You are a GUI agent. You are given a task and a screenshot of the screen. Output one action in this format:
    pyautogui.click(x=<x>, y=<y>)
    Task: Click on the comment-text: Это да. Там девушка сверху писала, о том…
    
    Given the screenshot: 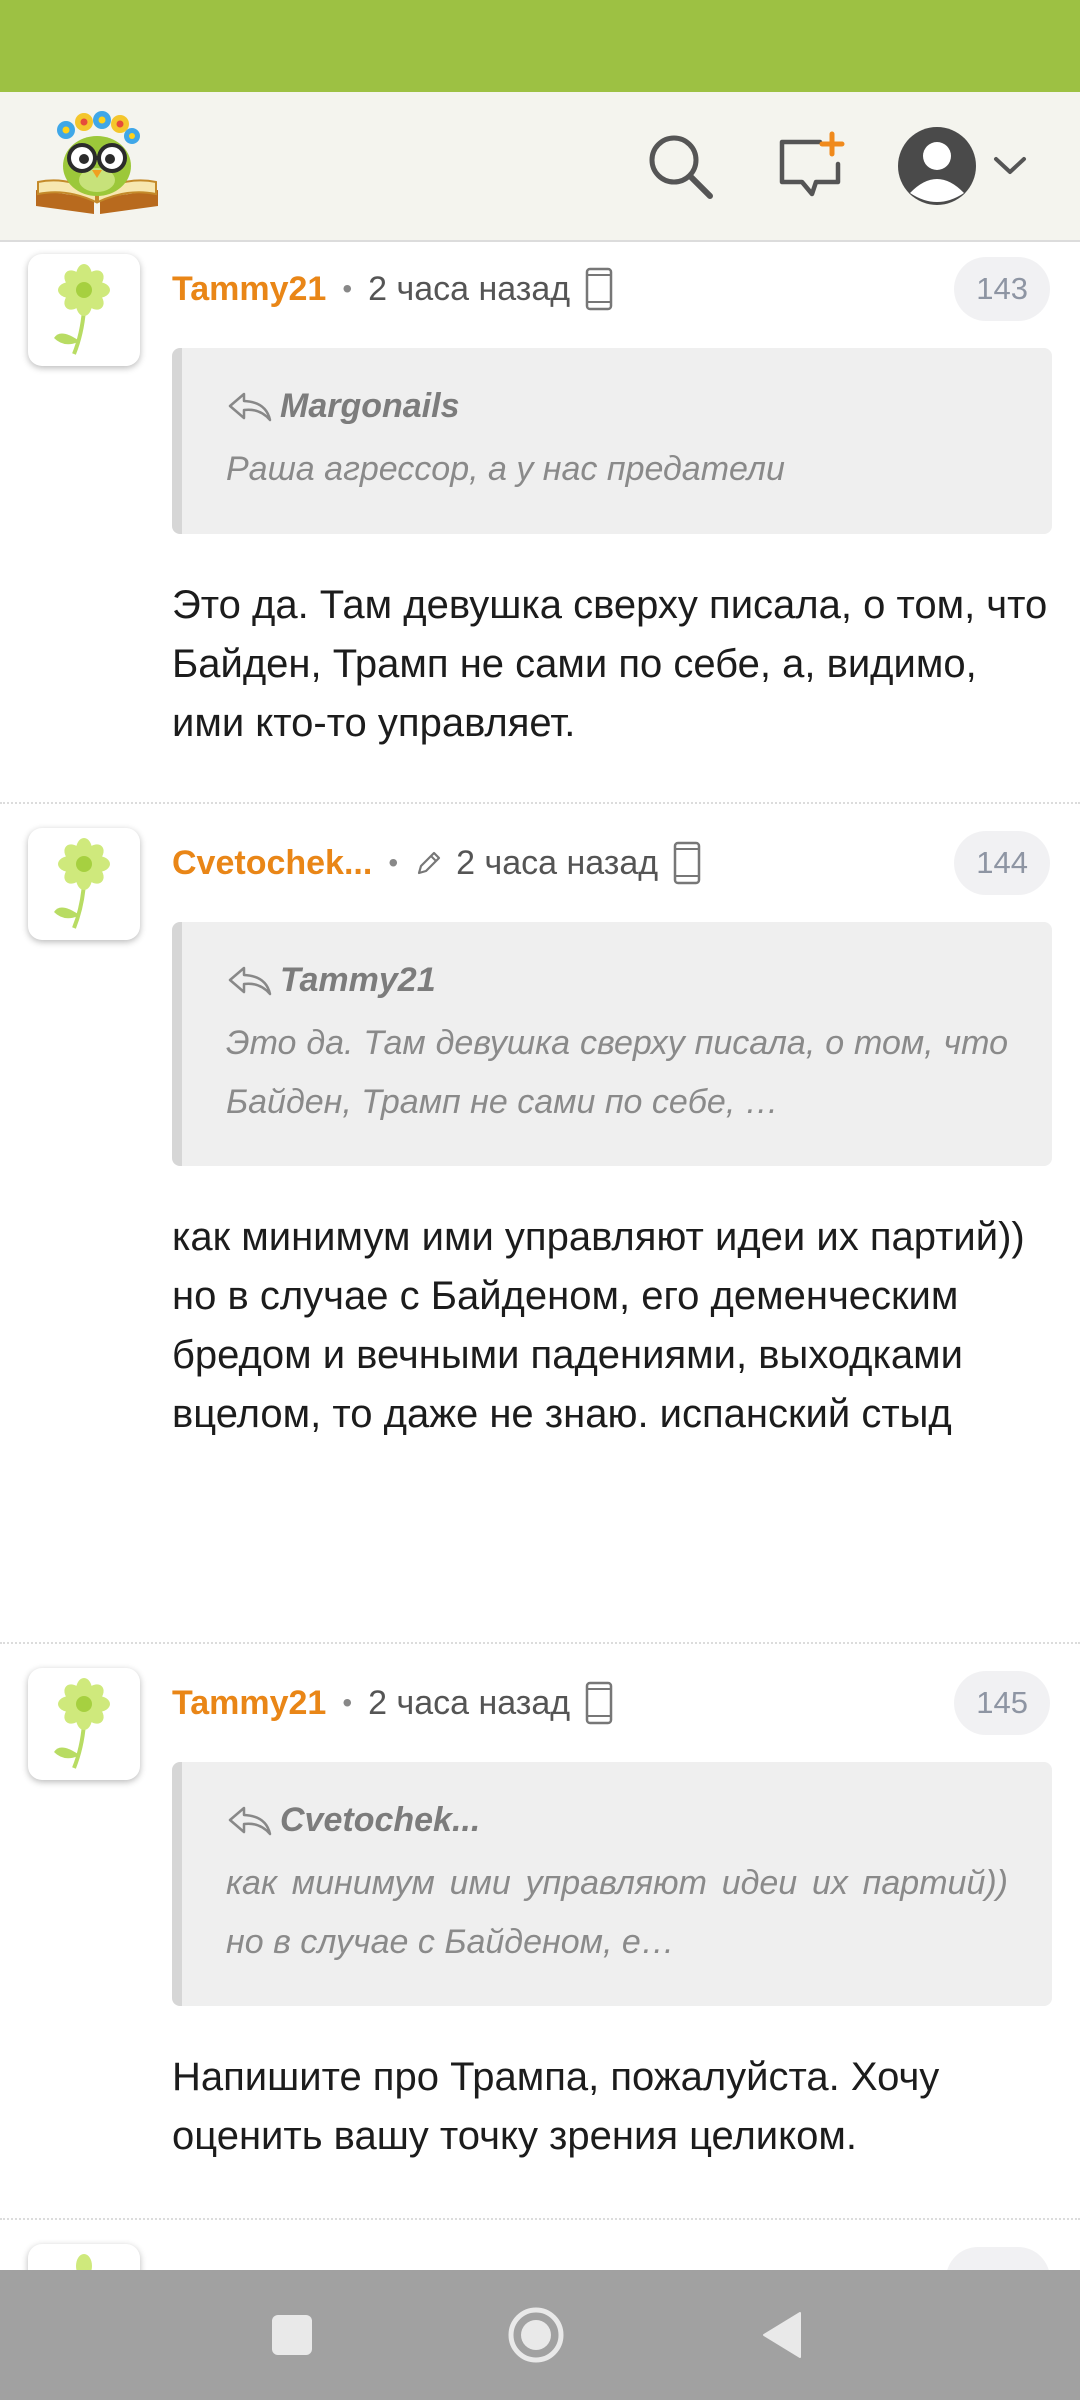 What is the action you would take?
    pyautogui.click(x=610, y=664)
    